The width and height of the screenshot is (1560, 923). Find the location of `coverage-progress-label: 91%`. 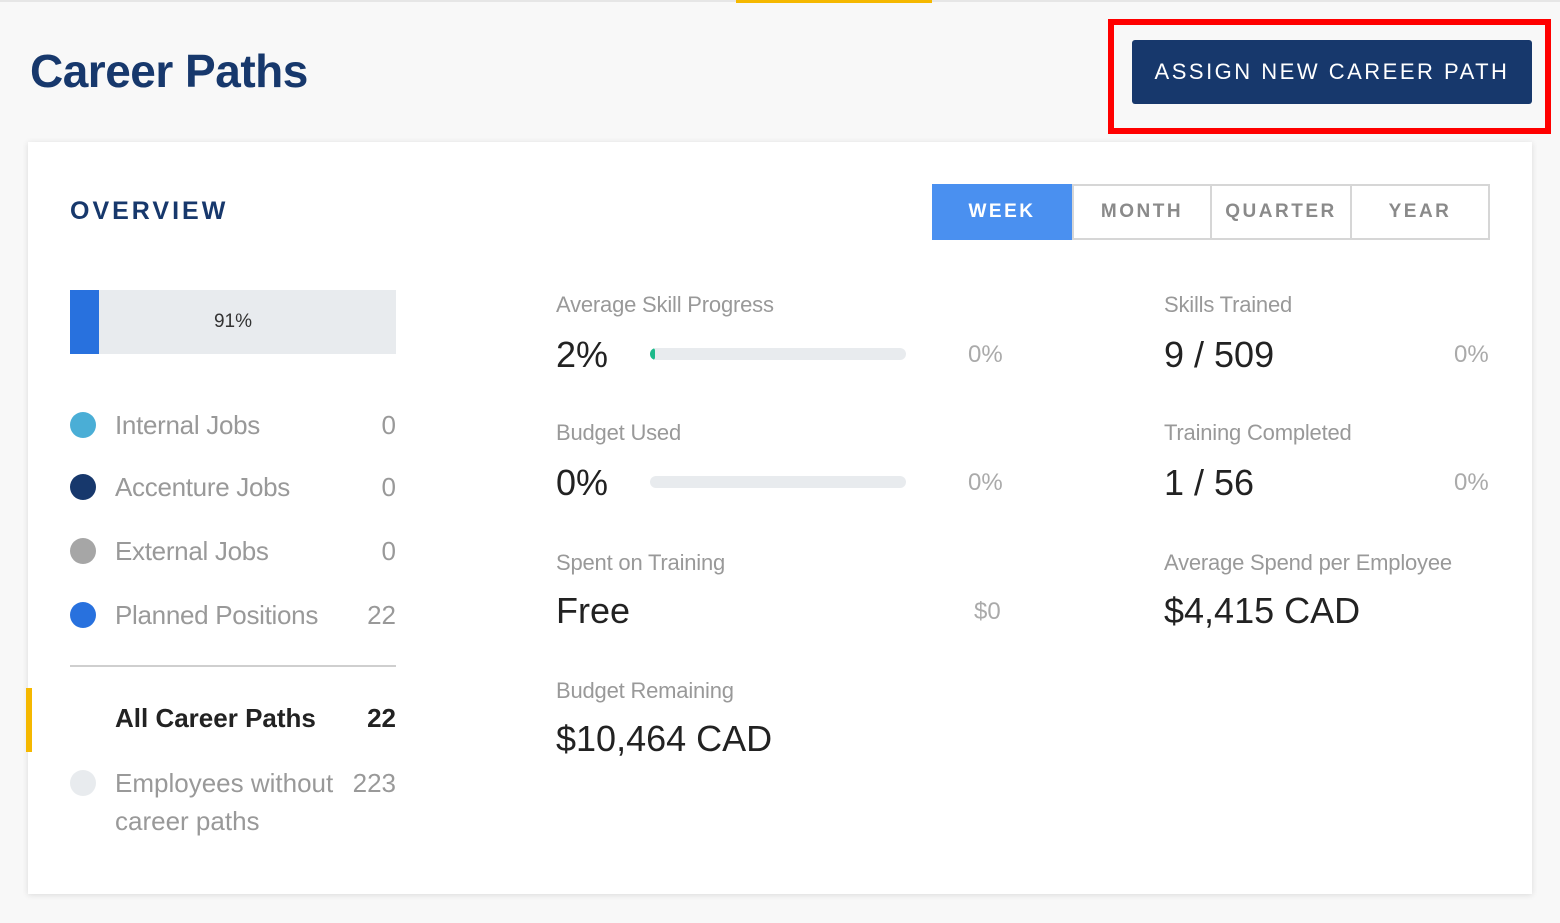

coverage-progress-label: 91% is located at coordinates (233, 321).